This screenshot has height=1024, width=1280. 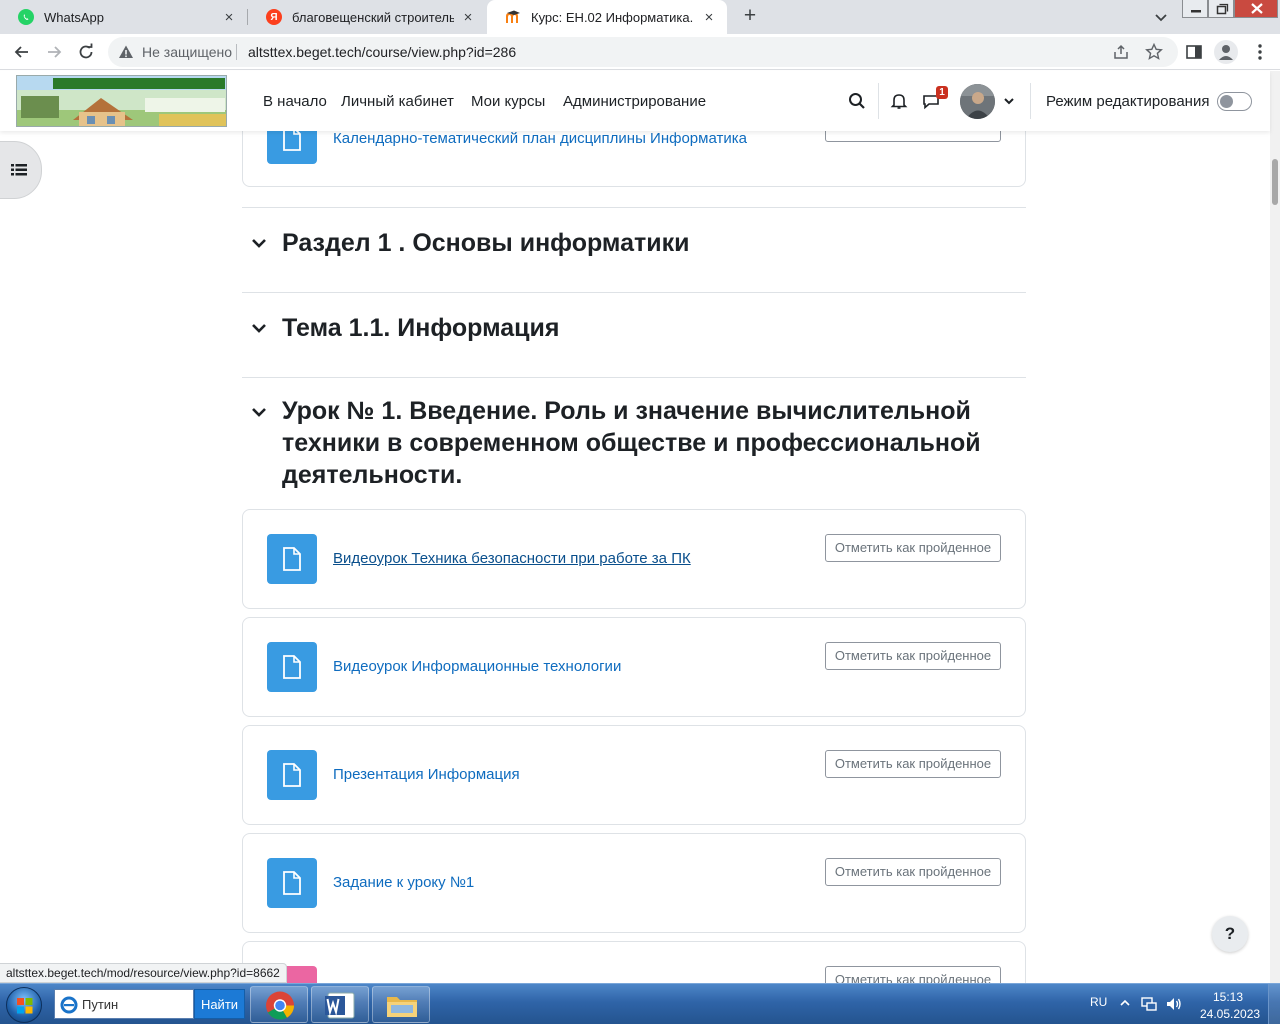 What do you see at coordinates (22, 52) in the screenshot?
I see `back-arrow-icon` at bounding box center [22, 52].